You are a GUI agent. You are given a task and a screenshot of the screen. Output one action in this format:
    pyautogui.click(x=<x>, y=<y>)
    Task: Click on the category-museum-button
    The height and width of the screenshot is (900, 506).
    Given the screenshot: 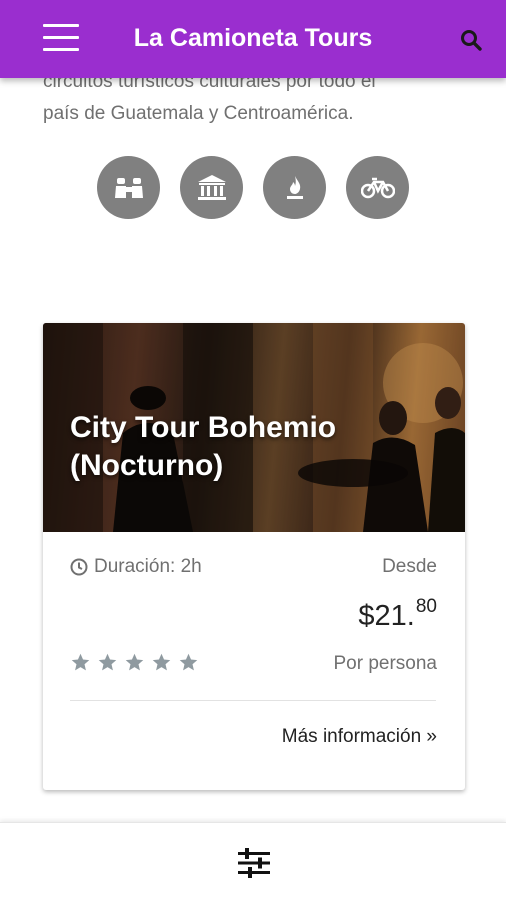 What is the action you would take?
    pyautogui.click(x=211, y=187)
    